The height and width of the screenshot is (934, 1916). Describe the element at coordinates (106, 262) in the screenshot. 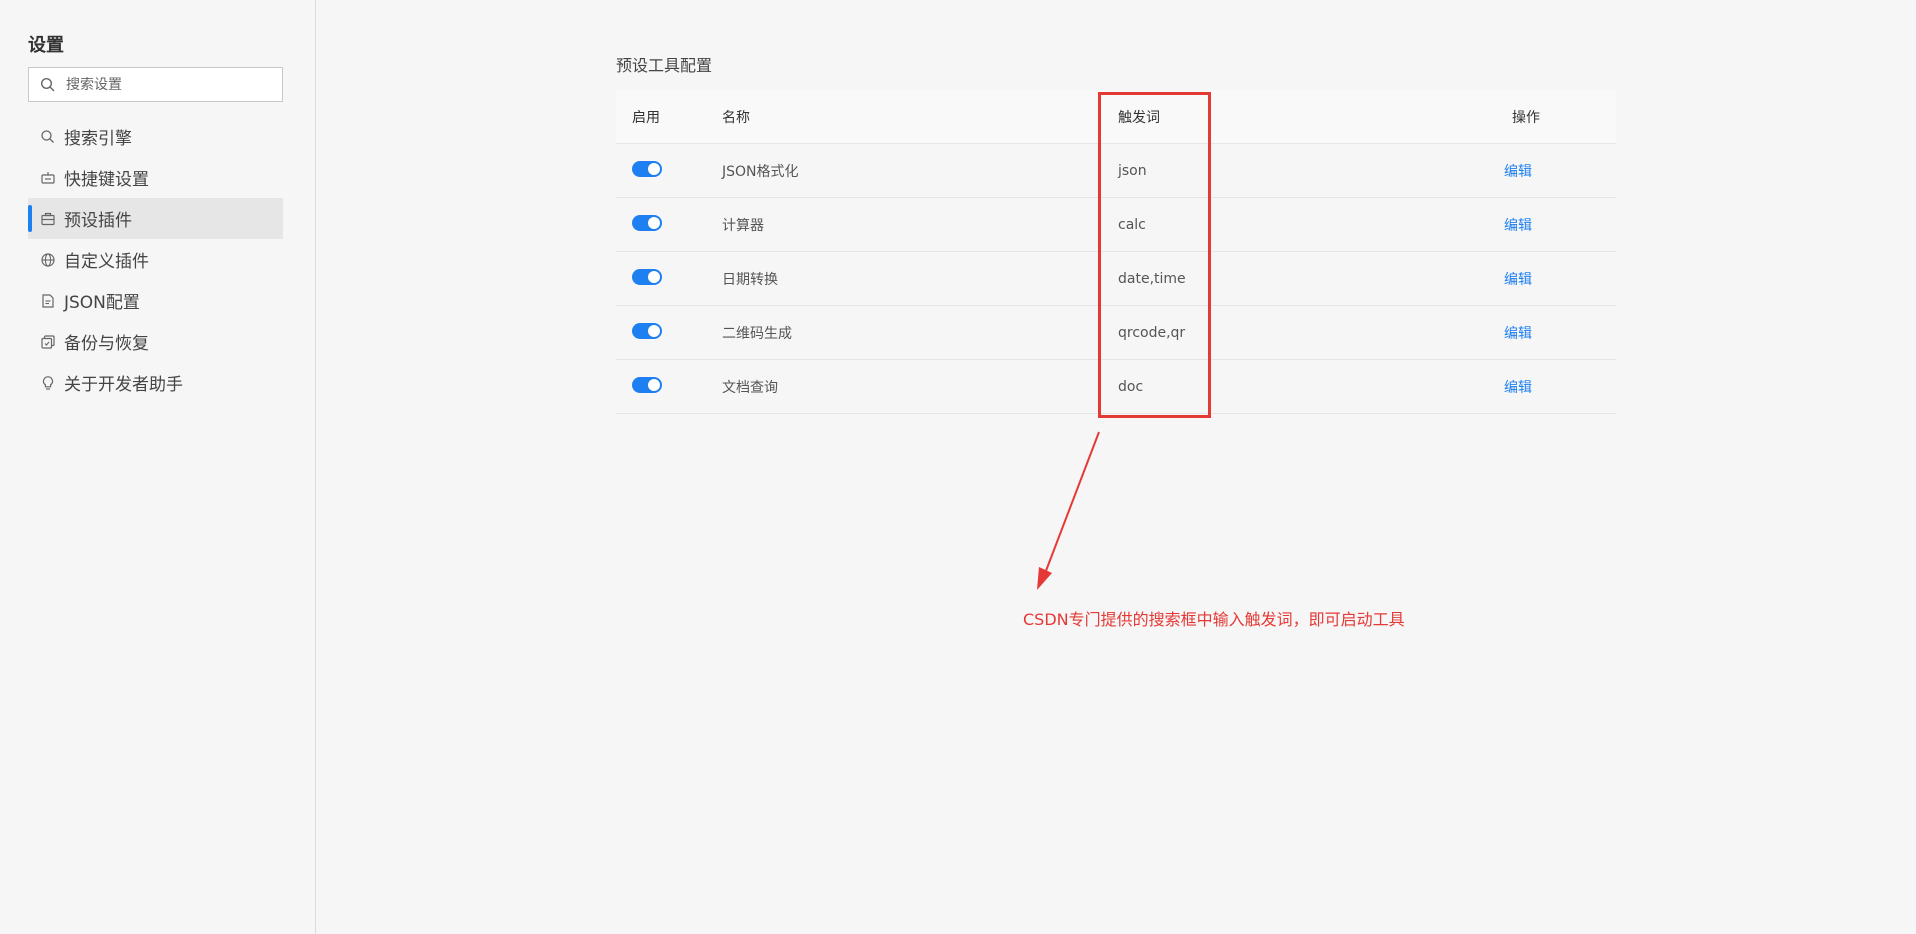

I see `sidebar-item-label: 自定义插件` at that location.